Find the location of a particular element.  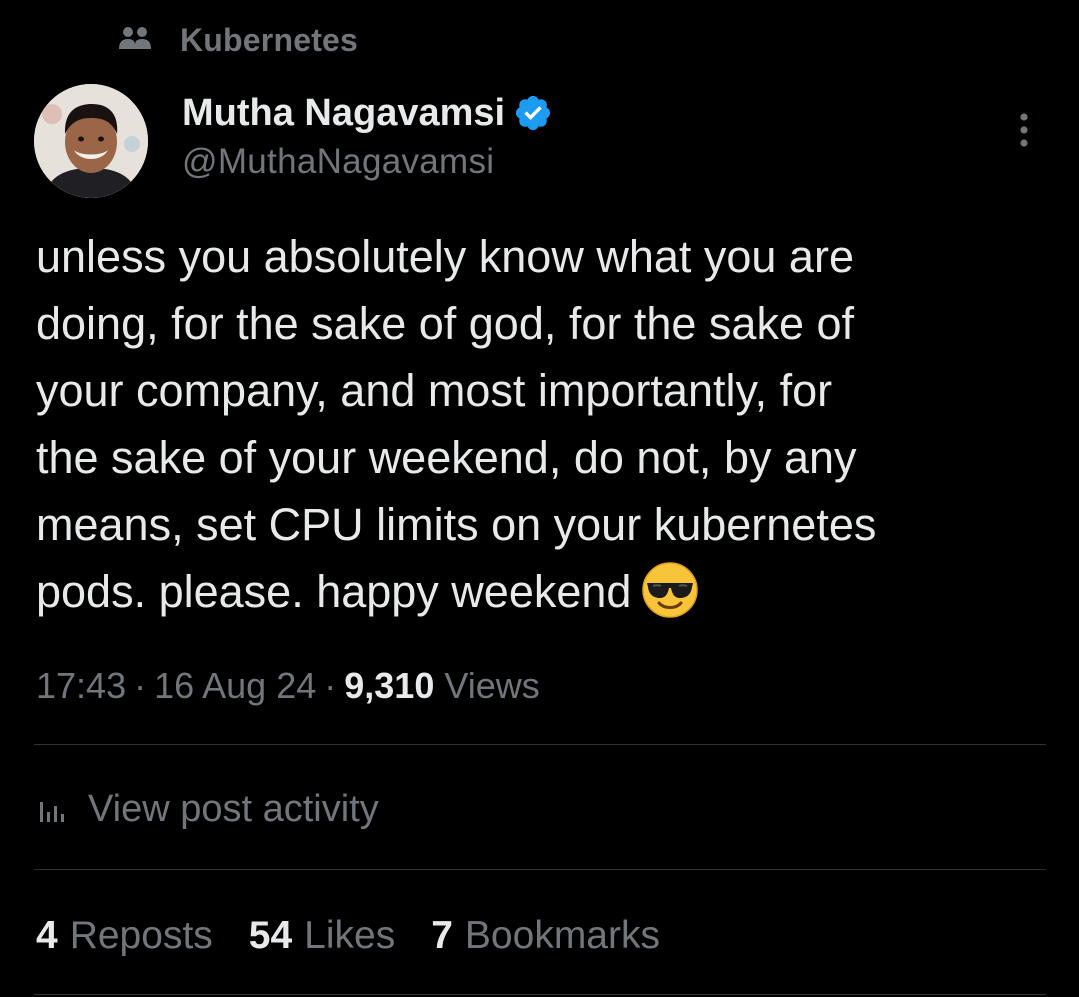

author-block: Mutha Nagavamsi @MuthaNagavamsi is located at coordinates (367, 135).